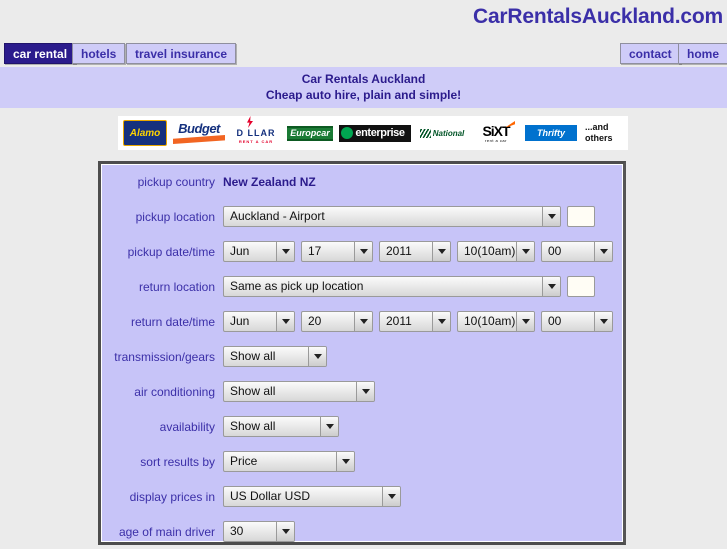 This screenshot has width=727, height=549. Describe the element at coordinates (702, 53) in the screenshot. I see `nav-item-home: home` at that location.